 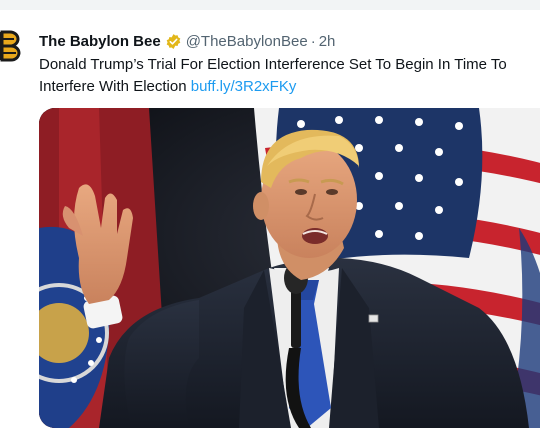 I want to click on verified-badge-icon, so click(x=173, y=41).